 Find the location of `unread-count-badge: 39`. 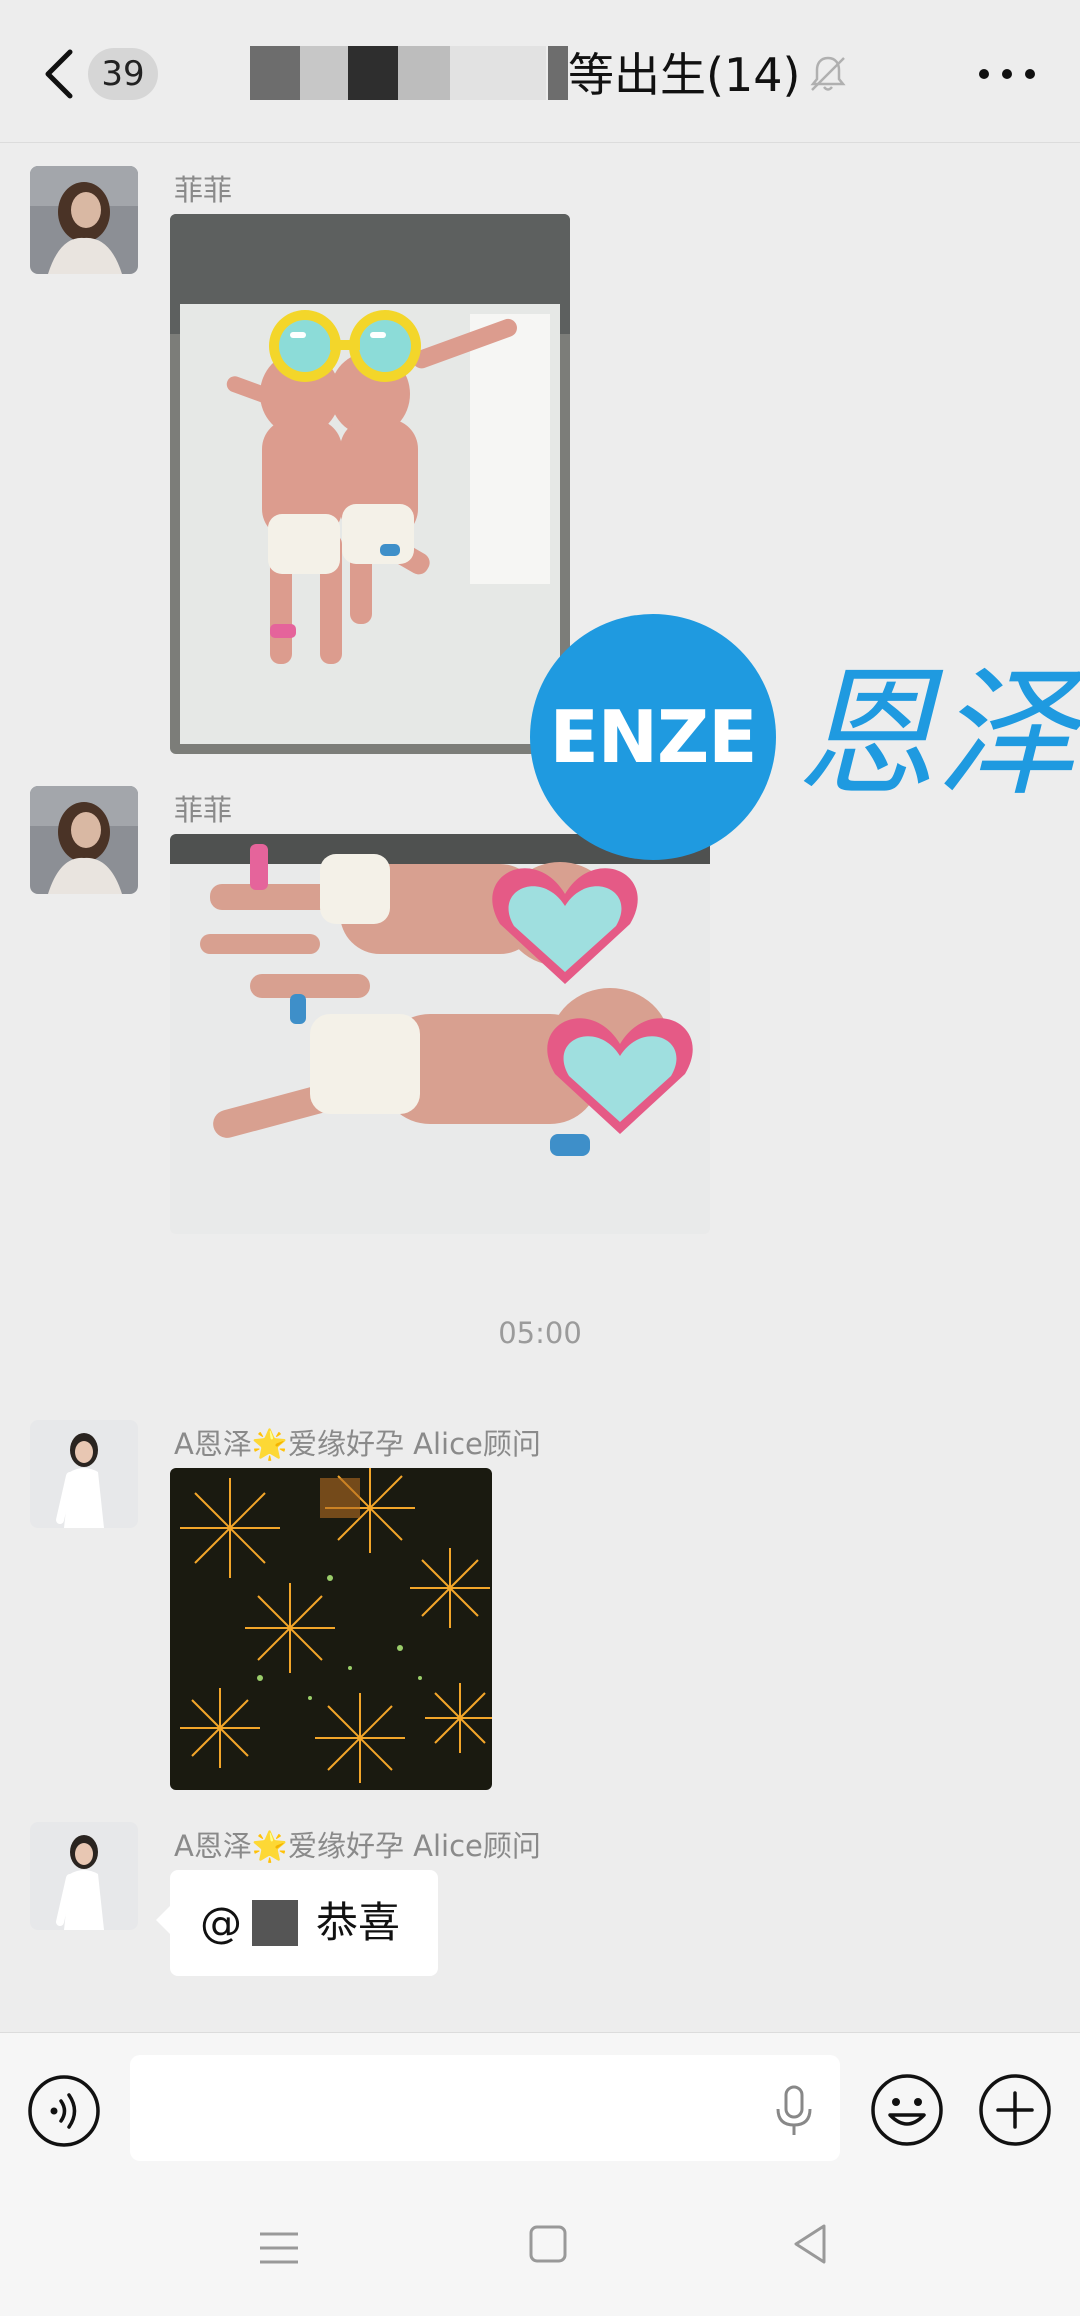

unread-count-badge: 39 is located at coordinates (123, 74).